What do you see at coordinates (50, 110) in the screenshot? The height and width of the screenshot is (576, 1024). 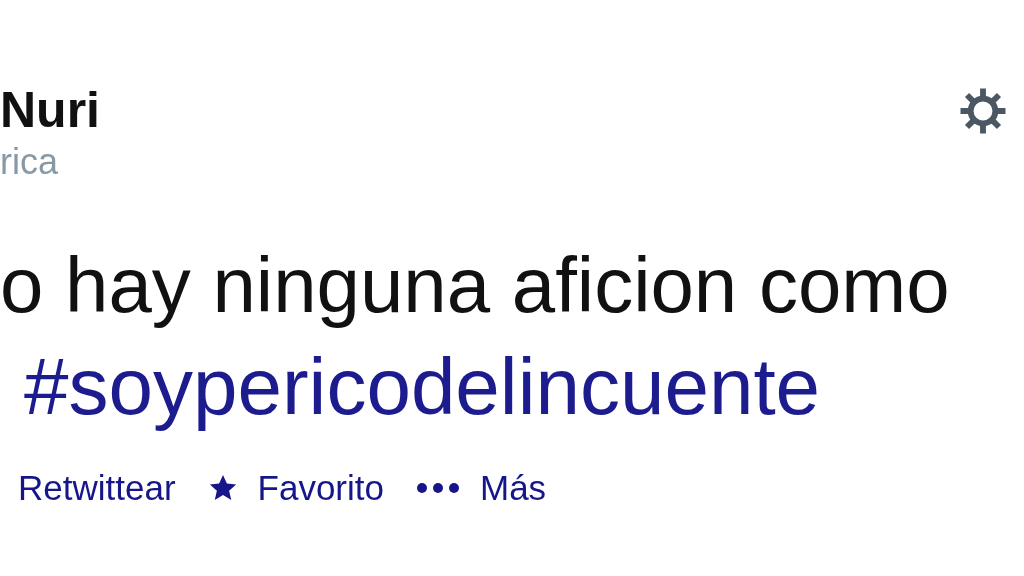 I see `author-name: Nuri` at bounding box center [50, 110].